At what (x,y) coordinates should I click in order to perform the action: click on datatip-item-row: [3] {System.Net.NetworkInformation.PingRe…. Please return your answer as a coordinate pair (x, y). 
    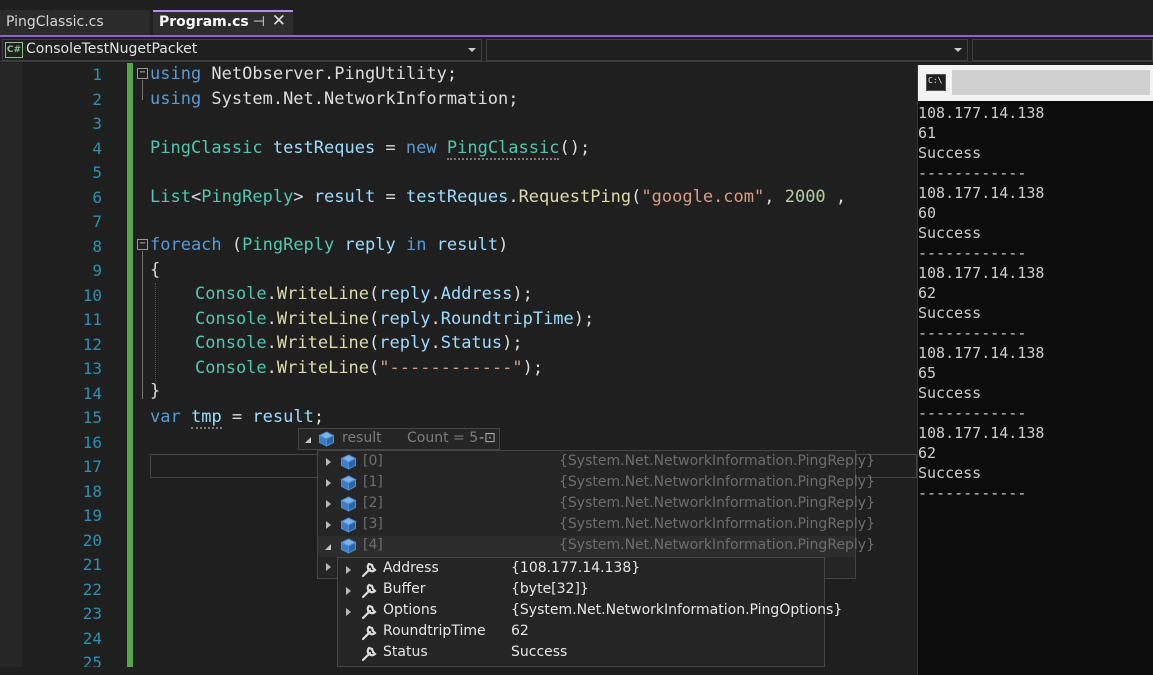
    Looking at the image, I should click on (596, 525).